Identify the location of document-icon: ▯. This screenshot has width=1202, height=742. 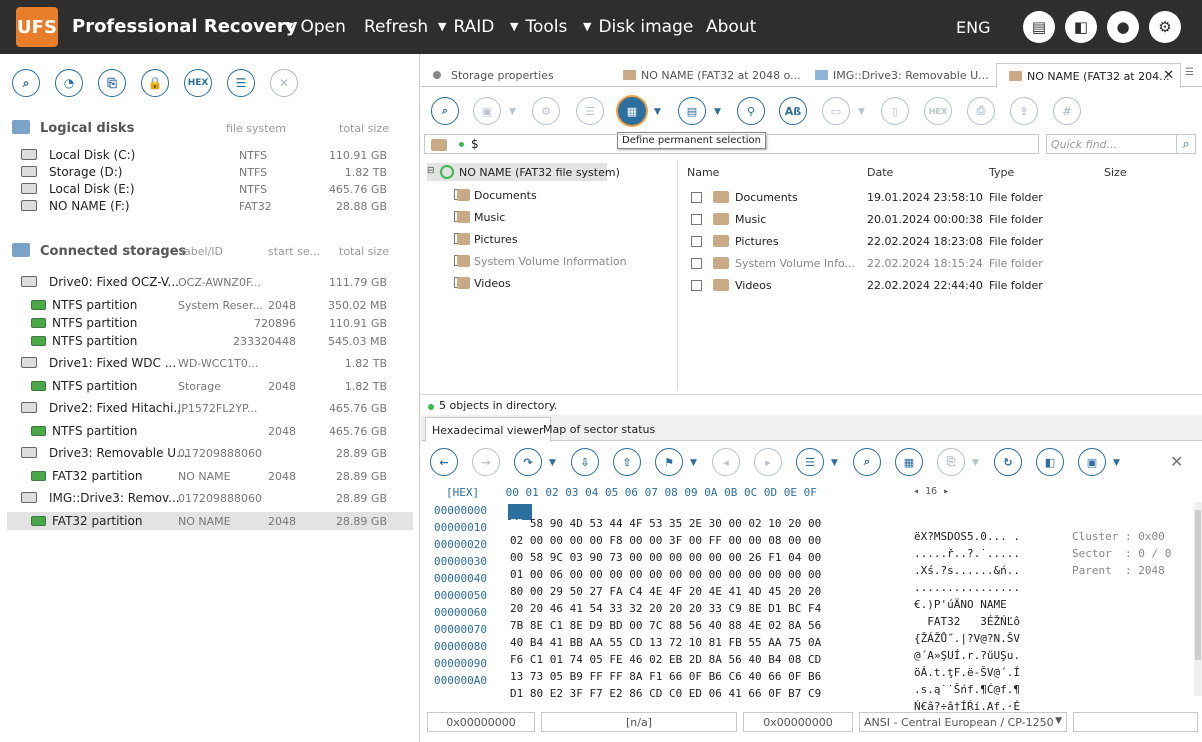
(895, 111).